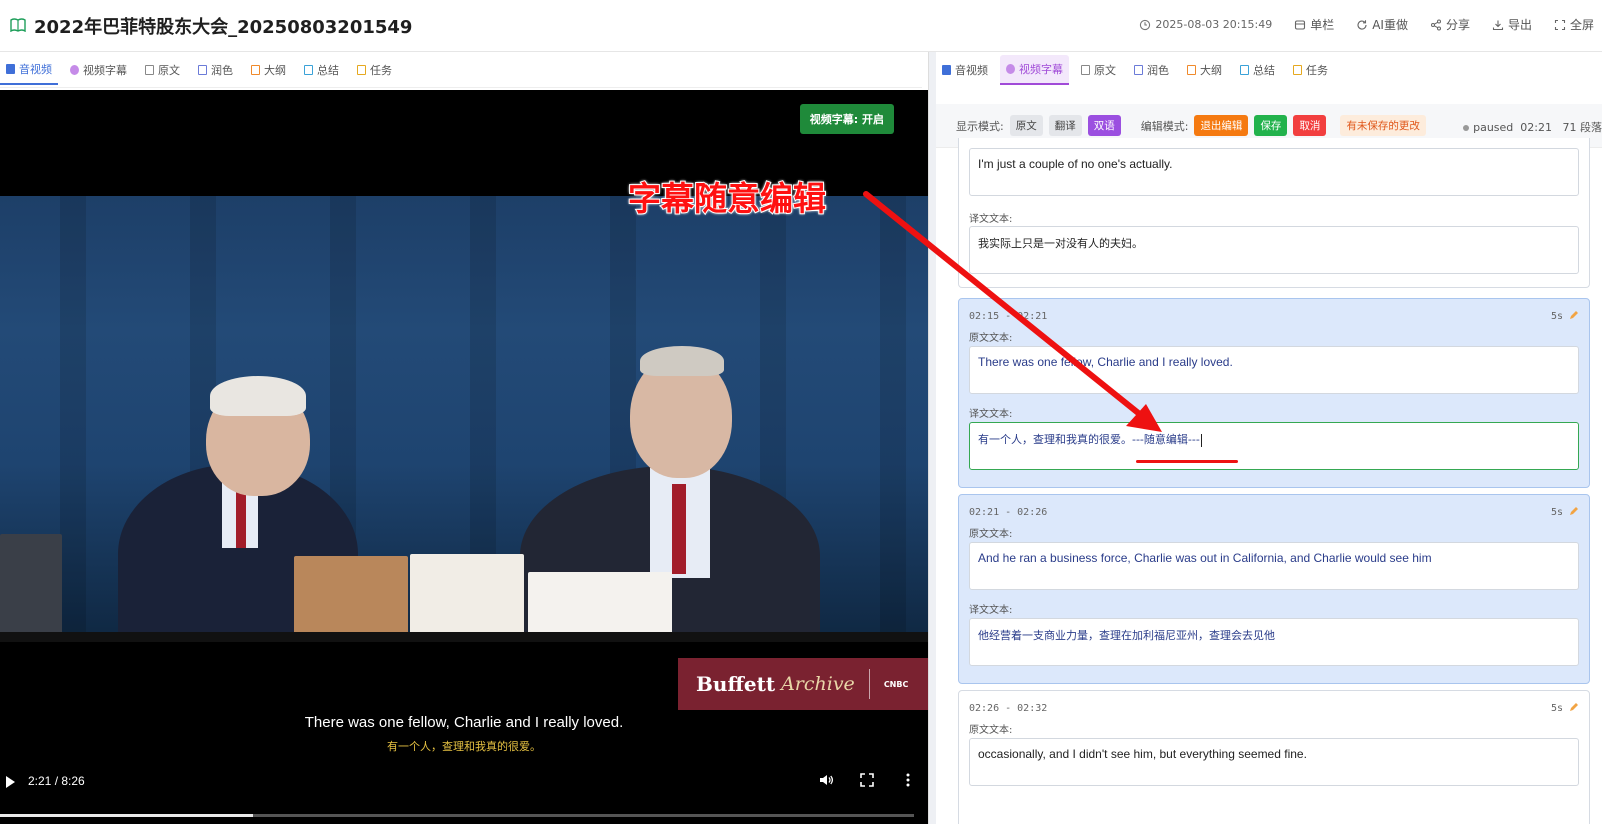  Describe the element at coordinates (1041, 69) in the screenshot. I see `right-tab-video-subtitles-label: 视频字幕` at that location.